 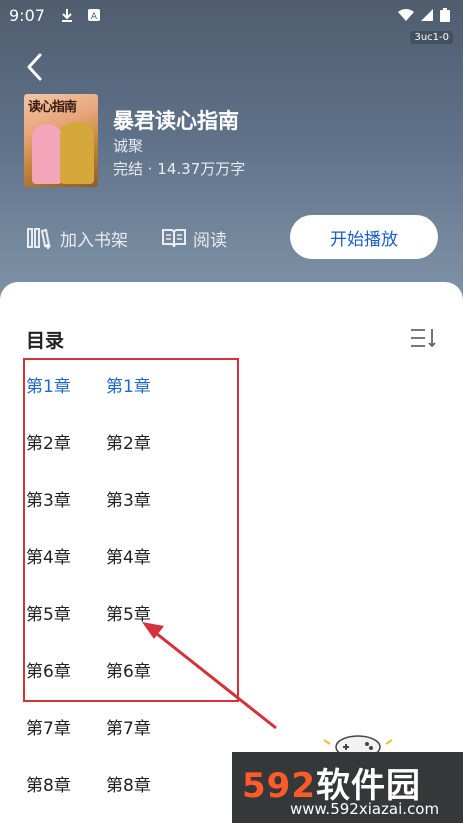 I want to click on watermark-url: www.592xiazai.com, so click(x=365, y=809).